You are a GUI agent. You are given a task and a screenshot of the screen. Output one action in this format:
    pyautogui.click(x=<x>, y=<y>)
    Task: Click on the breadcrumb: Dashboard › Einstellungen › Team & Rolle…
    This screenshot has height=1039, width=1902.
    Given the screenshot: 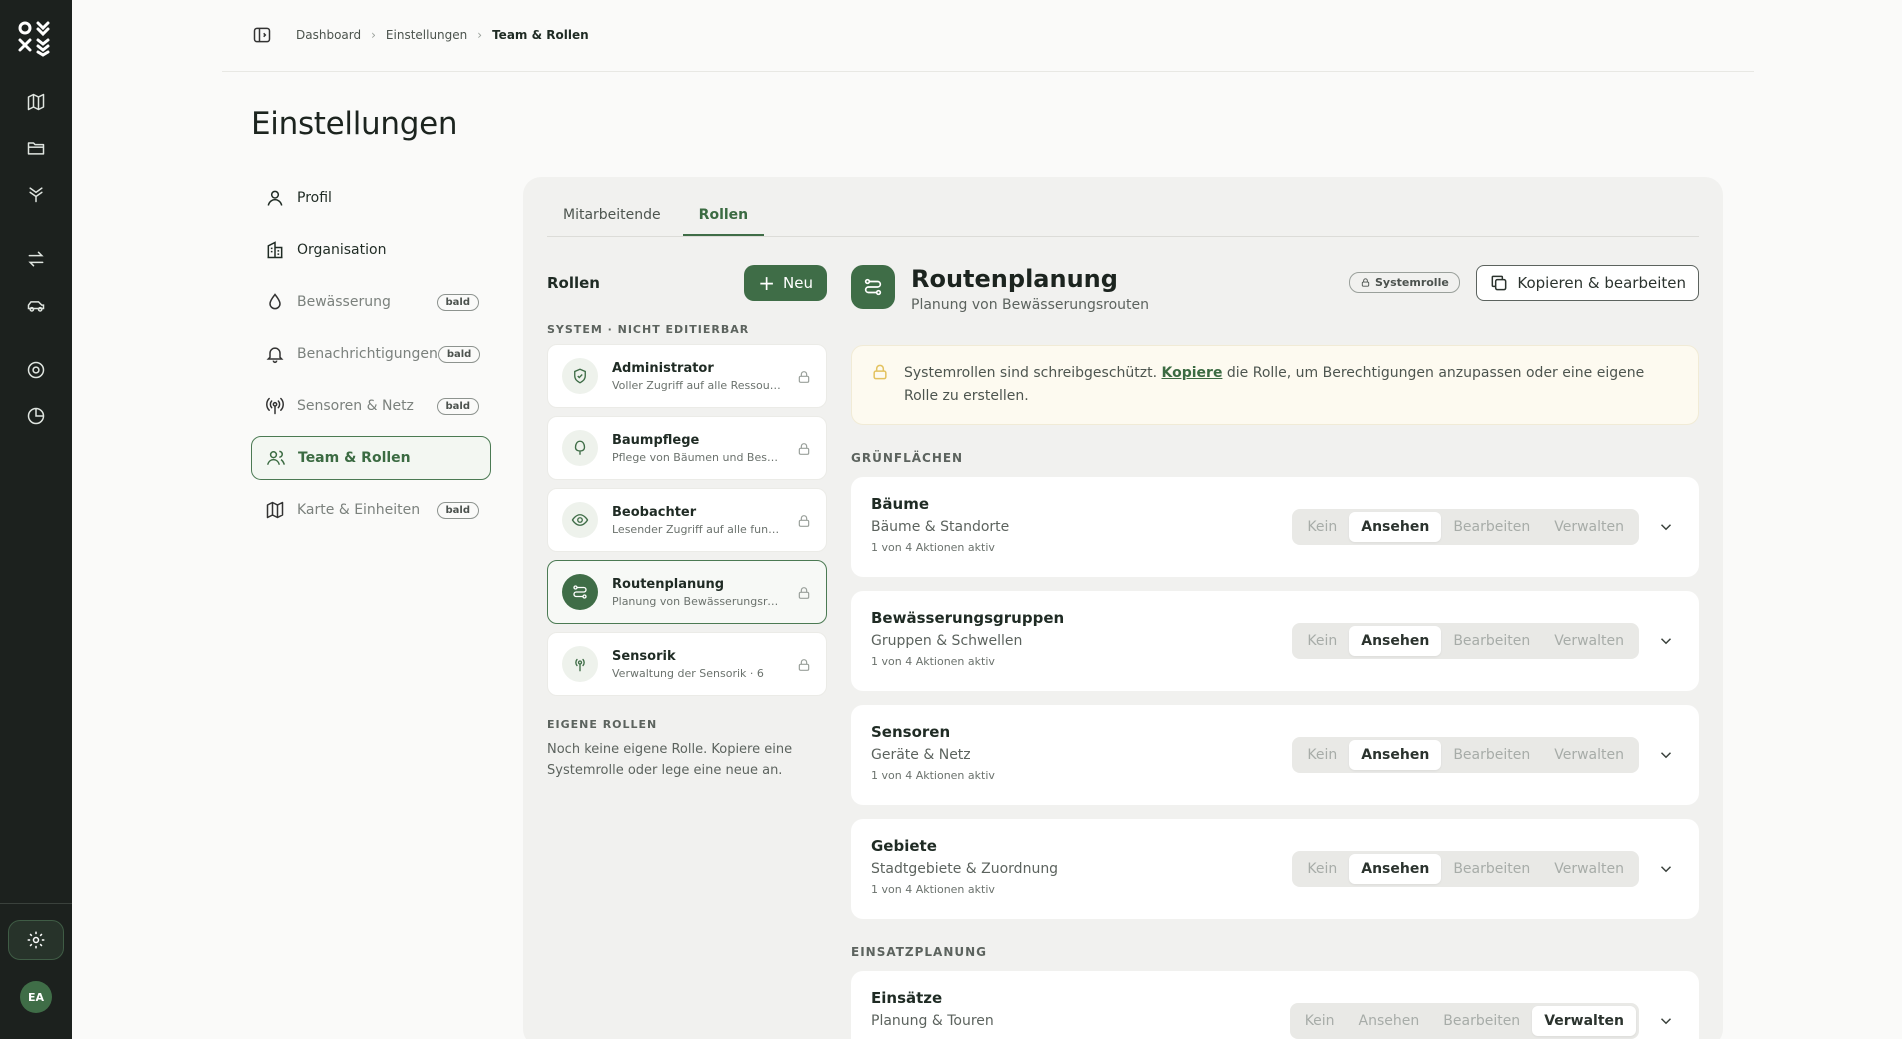 What is the action you would take?
    pyautogui.click(x=420, y=35)
    